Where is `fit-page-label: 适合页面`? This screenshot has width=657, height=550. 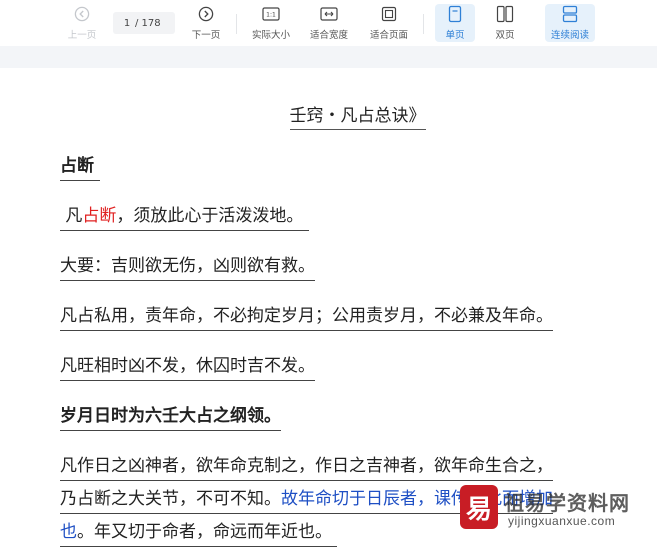 fit-page-label: 适合页面 is located at coordinates (388, 35).